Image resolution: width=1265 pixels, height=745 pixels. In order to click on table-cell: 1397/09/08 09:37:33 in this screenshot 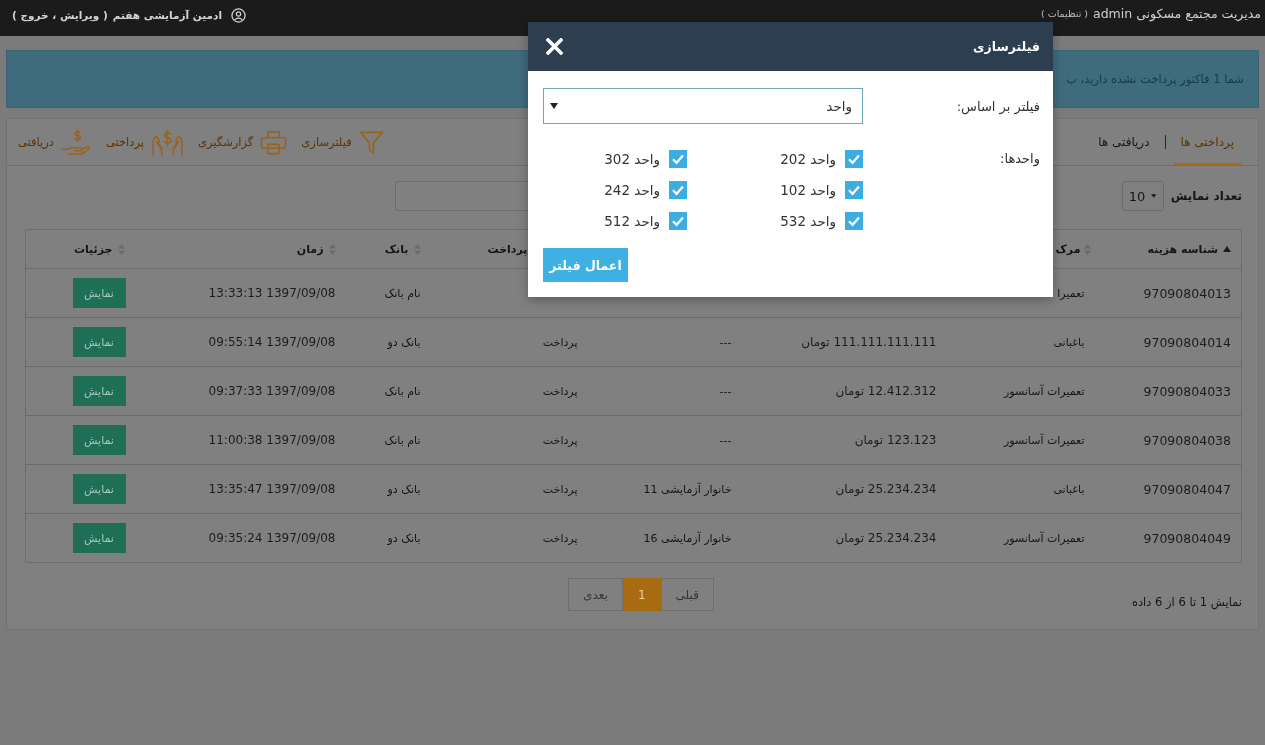, I will do `click(272, 391)`.